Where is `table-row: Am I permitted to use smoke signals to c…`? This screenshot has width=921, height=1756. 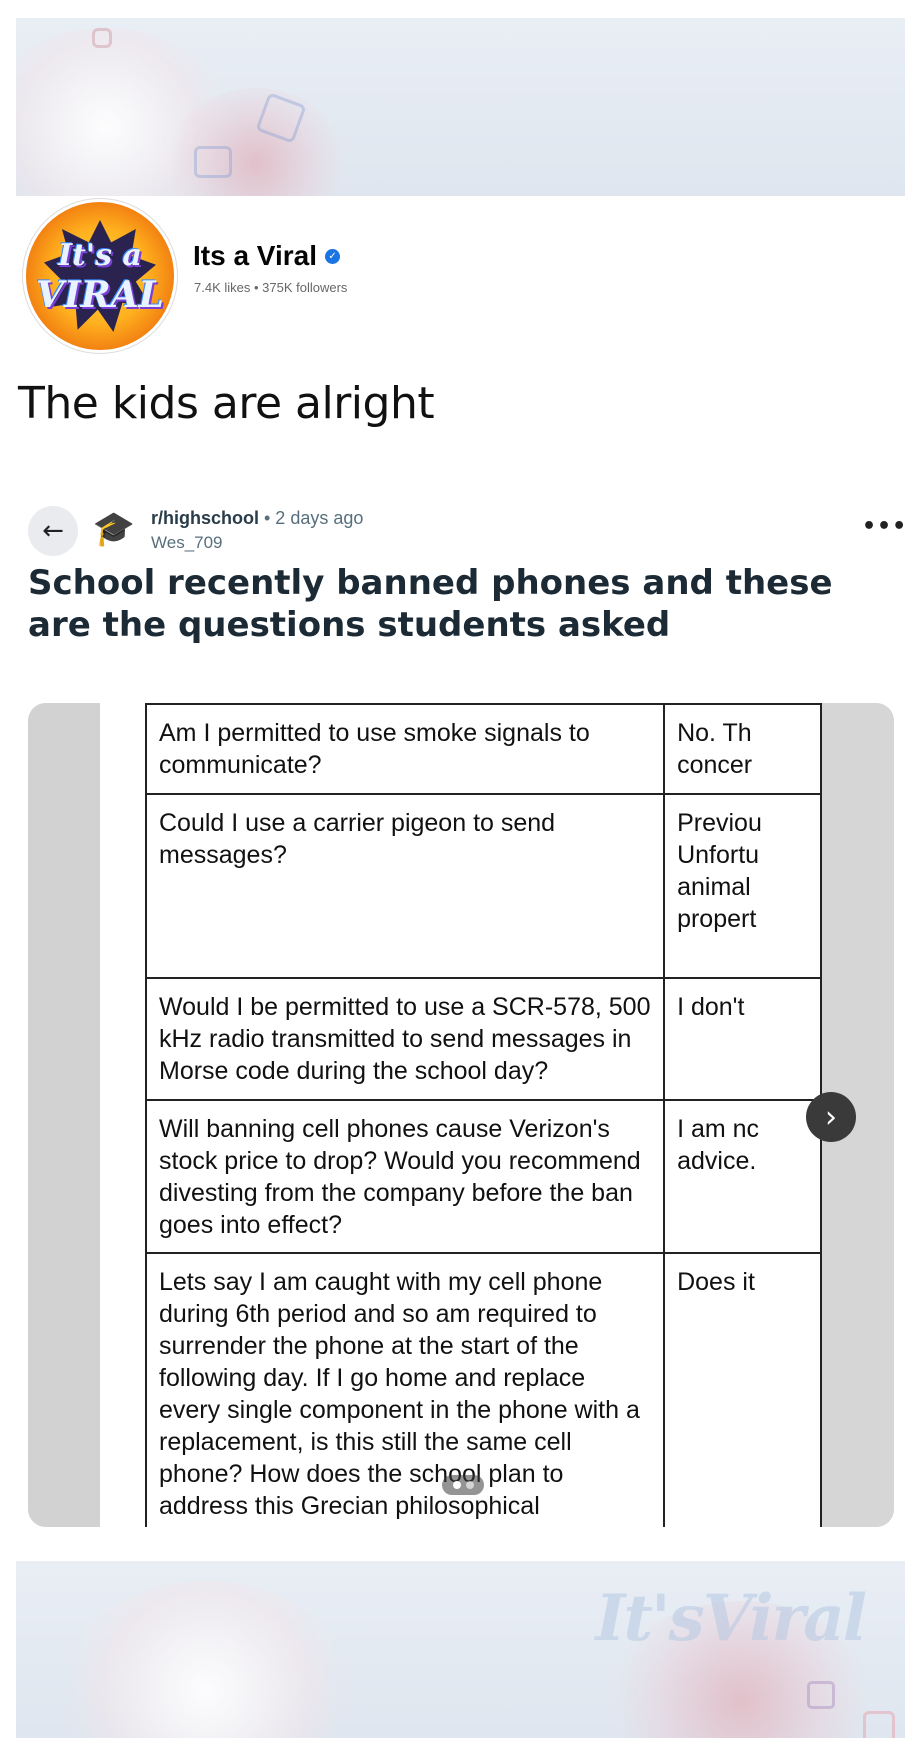
table-row: Am I permitted to use smoke signals to c… is located at coordinates (483, 749).